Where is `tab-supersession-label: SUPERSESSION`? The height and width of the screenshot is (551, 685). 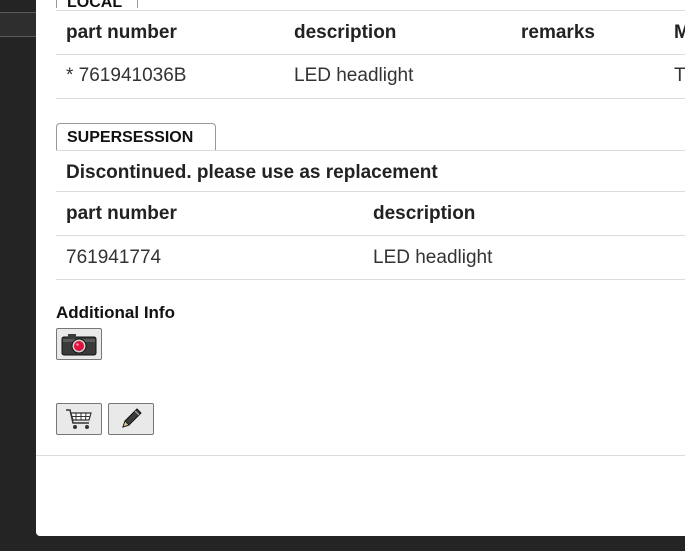
tab-supersession-label: SUPERSESSION is located at coordinates (130, 137).